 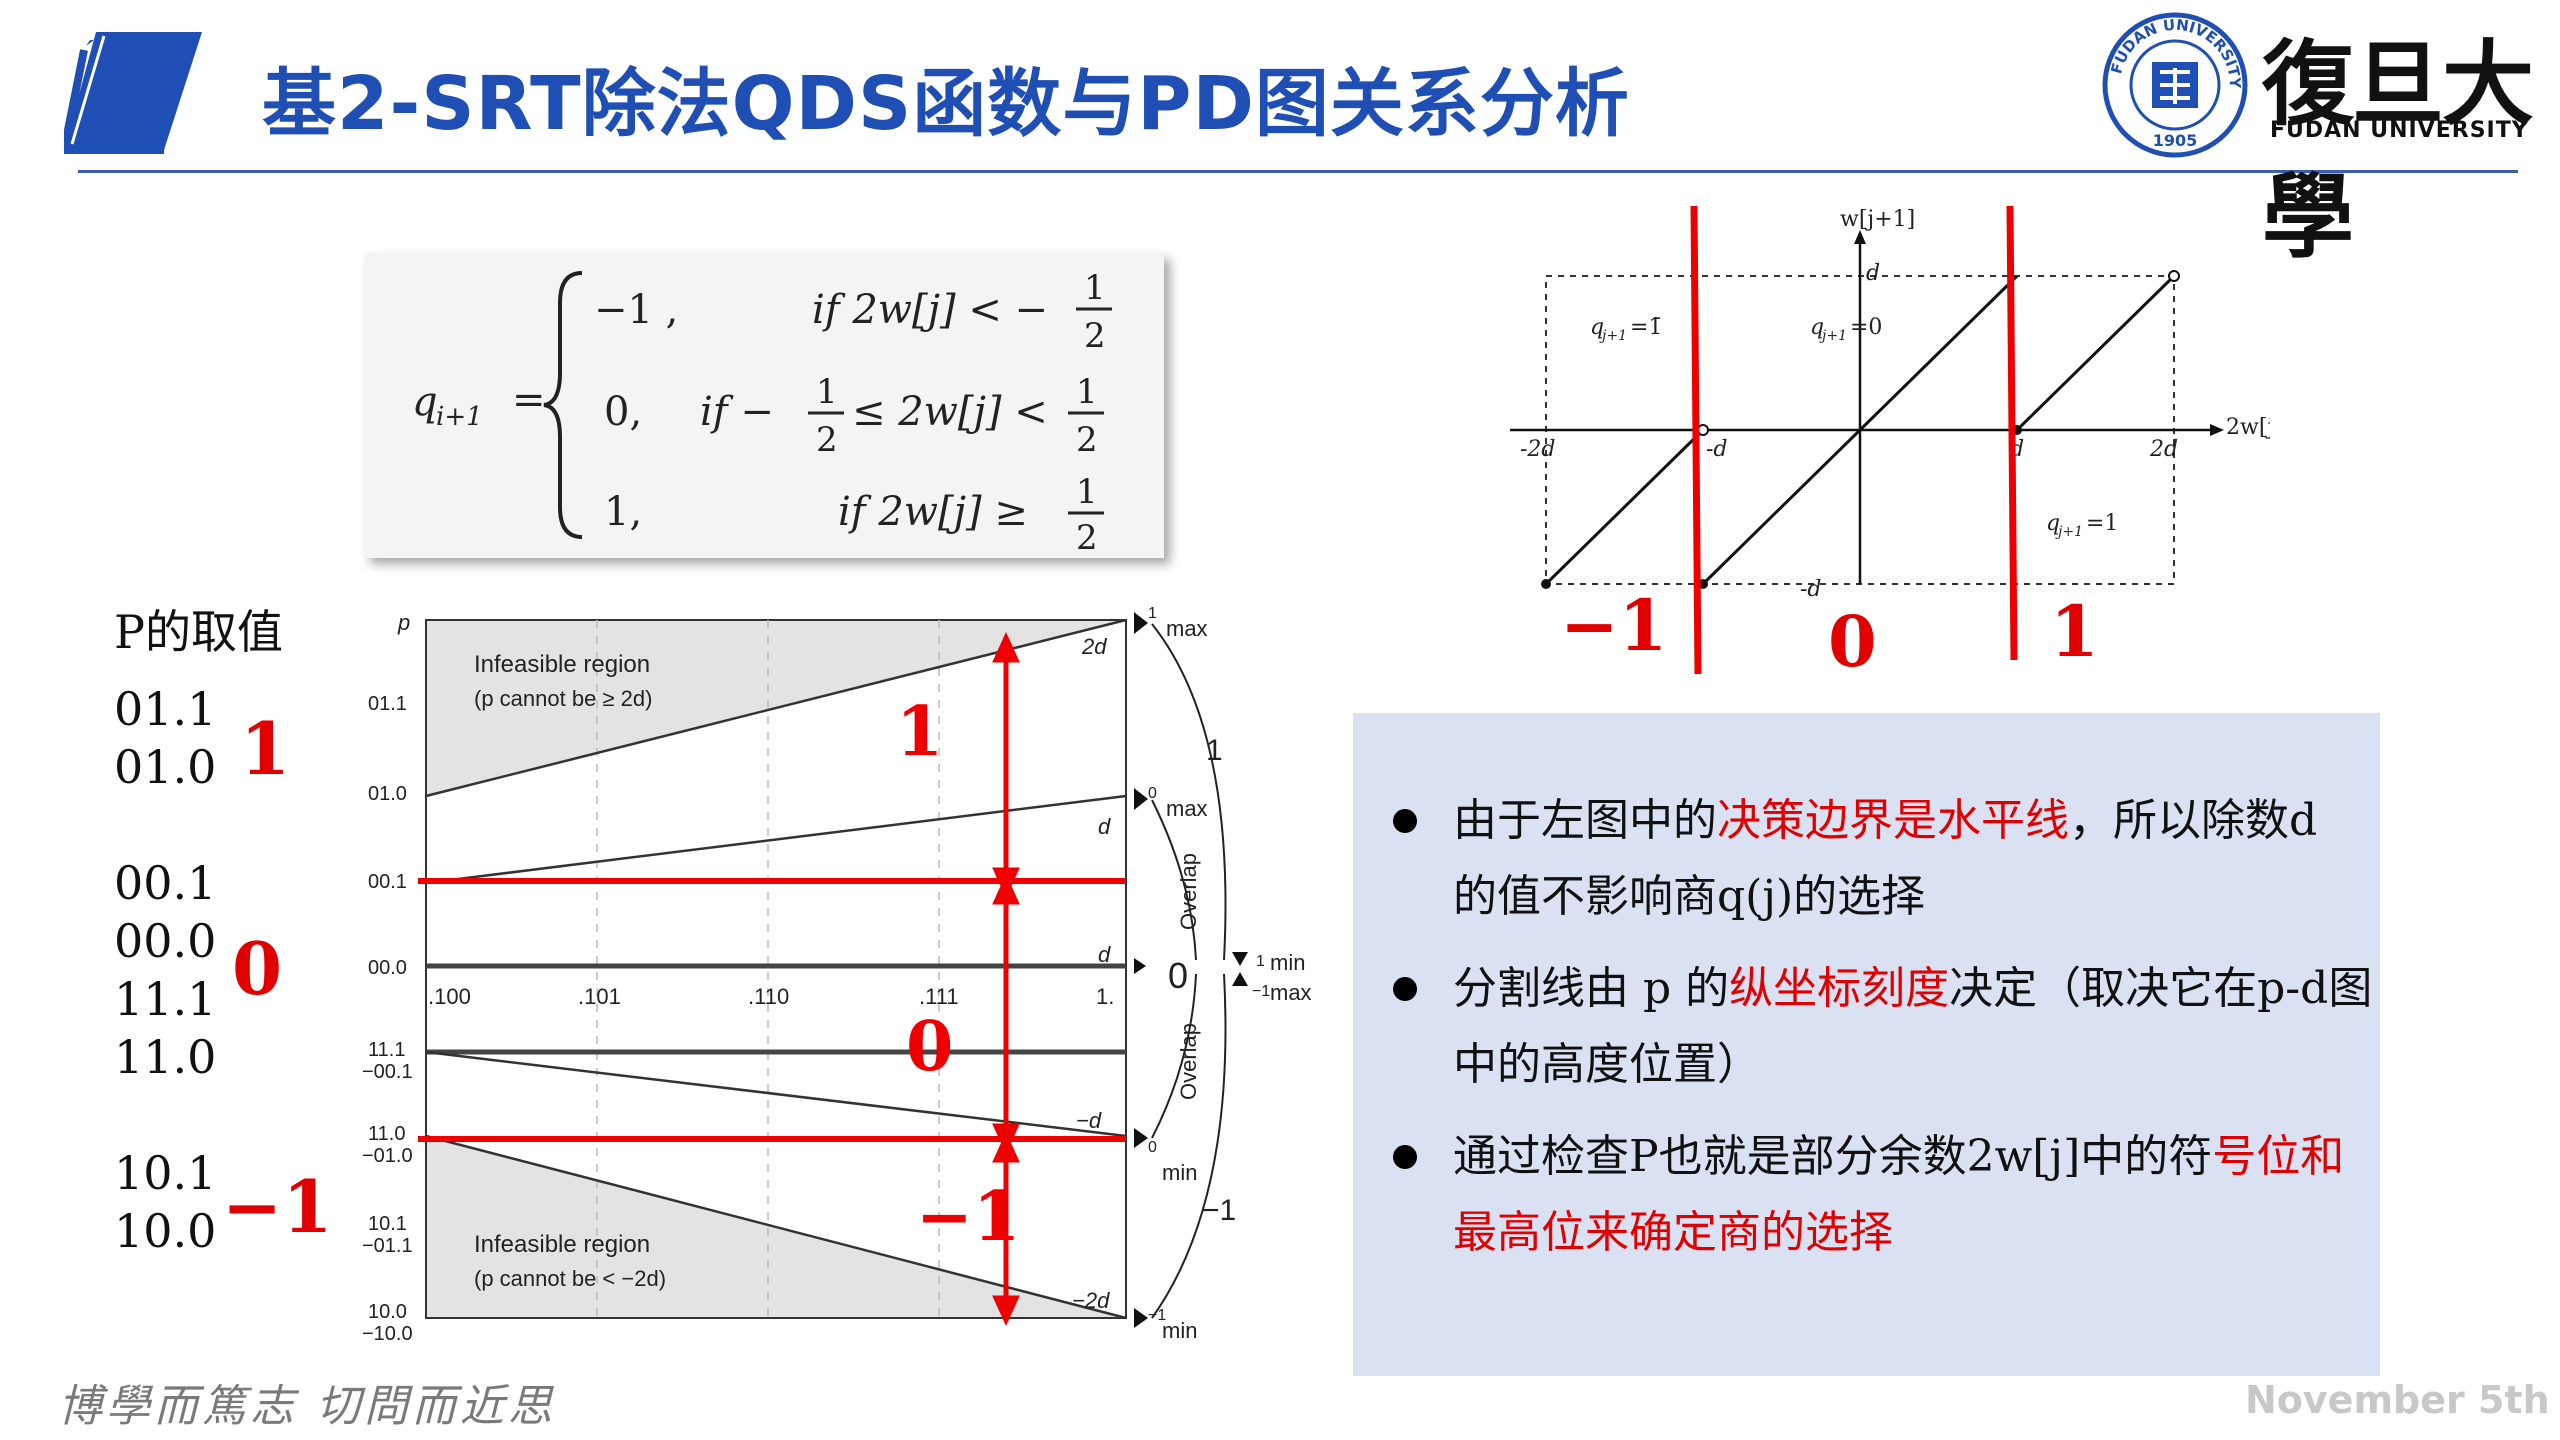 What do you see at coordinates (1646, 327) in the screenshot?
I see `w-q-neg-val: =1̄` at bounding box center [1646, 327].